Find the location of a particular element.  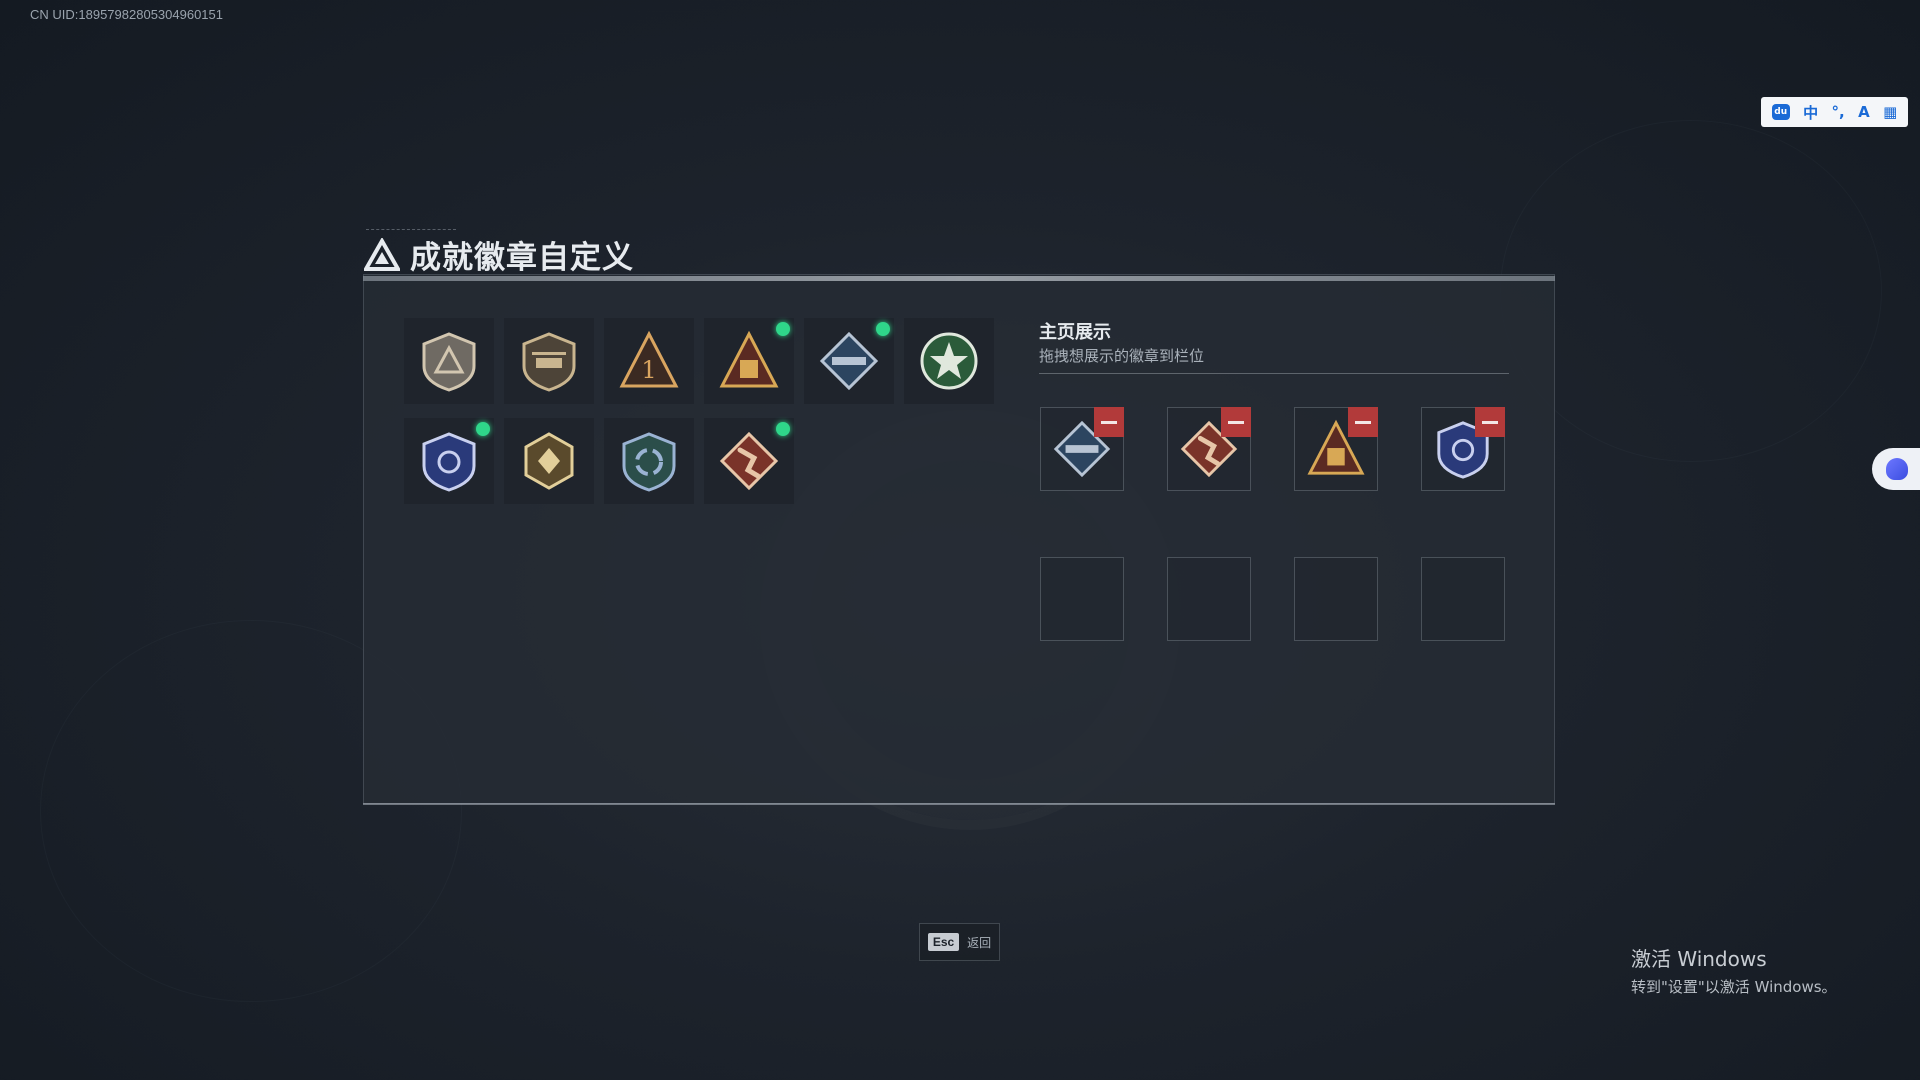

side-assistant-button is located at coordinates (1896, 469).